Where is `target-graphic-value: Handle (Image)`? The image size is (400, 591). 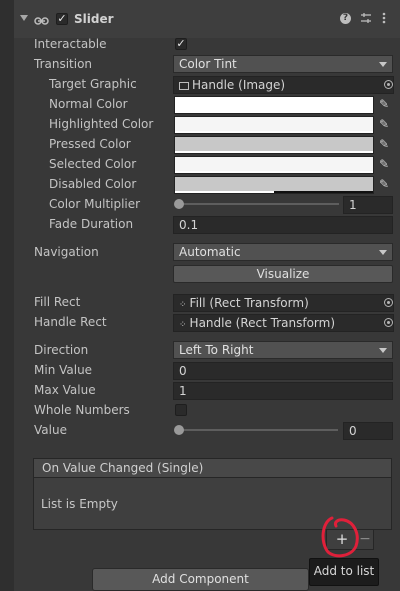 target-graphic-value: Handle (Image) is located at coordinates (239, 85).